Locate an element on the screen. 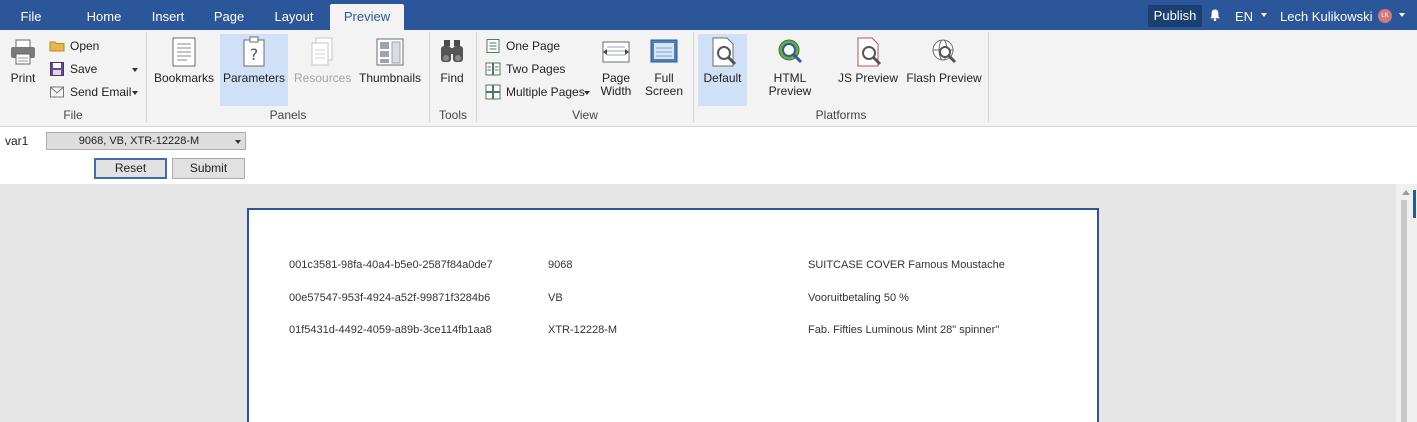  row2-description: Vooruitbetaling 50 % is located at coordinates (858, 298).